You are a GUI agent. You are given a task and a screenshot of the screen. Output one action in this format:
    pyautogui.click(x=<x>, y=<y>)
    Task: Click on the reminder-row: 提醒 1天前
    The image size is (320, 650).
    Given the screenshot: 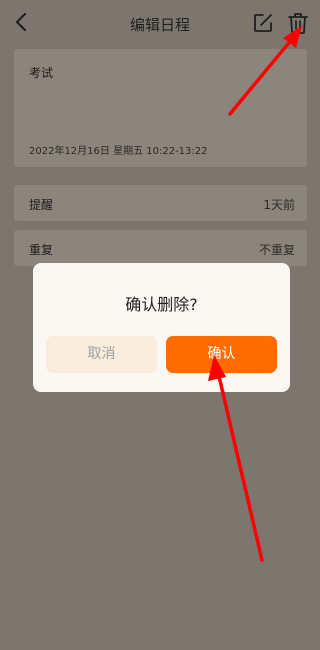 What is the action you would take?
    pyautogui.click(x=160, y=203)
    